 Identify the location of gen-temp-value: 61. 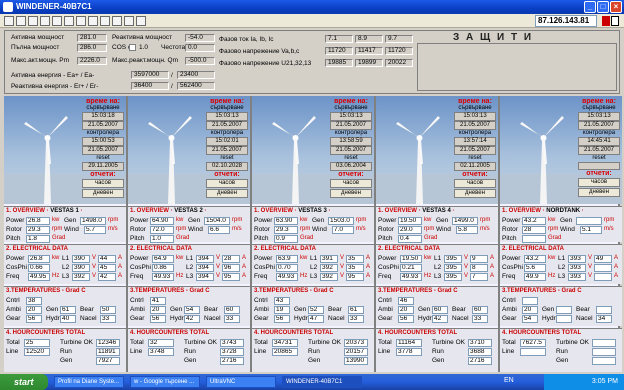
(68, 310).